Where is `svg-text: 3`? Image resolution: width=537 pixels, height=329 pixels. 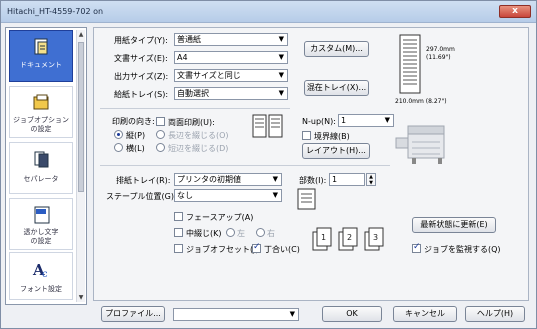 svg-text: 3 is located at coordinates (375, 237).